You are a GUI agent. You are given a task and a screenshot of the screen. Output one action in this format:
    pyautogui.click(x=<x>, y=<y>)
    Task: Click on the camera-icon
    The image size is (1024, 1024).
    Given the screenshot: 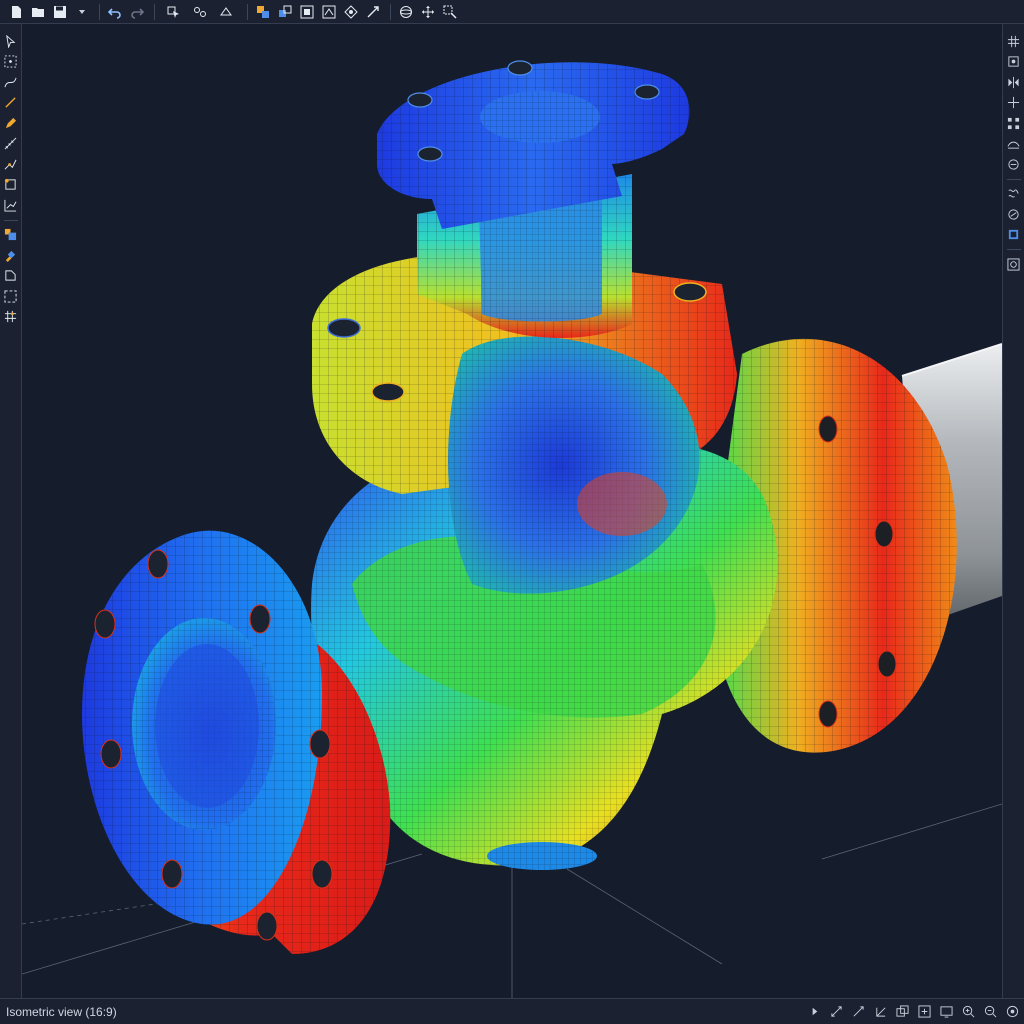 What is the action you would take?
    pyautogui.click(x=1014, y=235)
    